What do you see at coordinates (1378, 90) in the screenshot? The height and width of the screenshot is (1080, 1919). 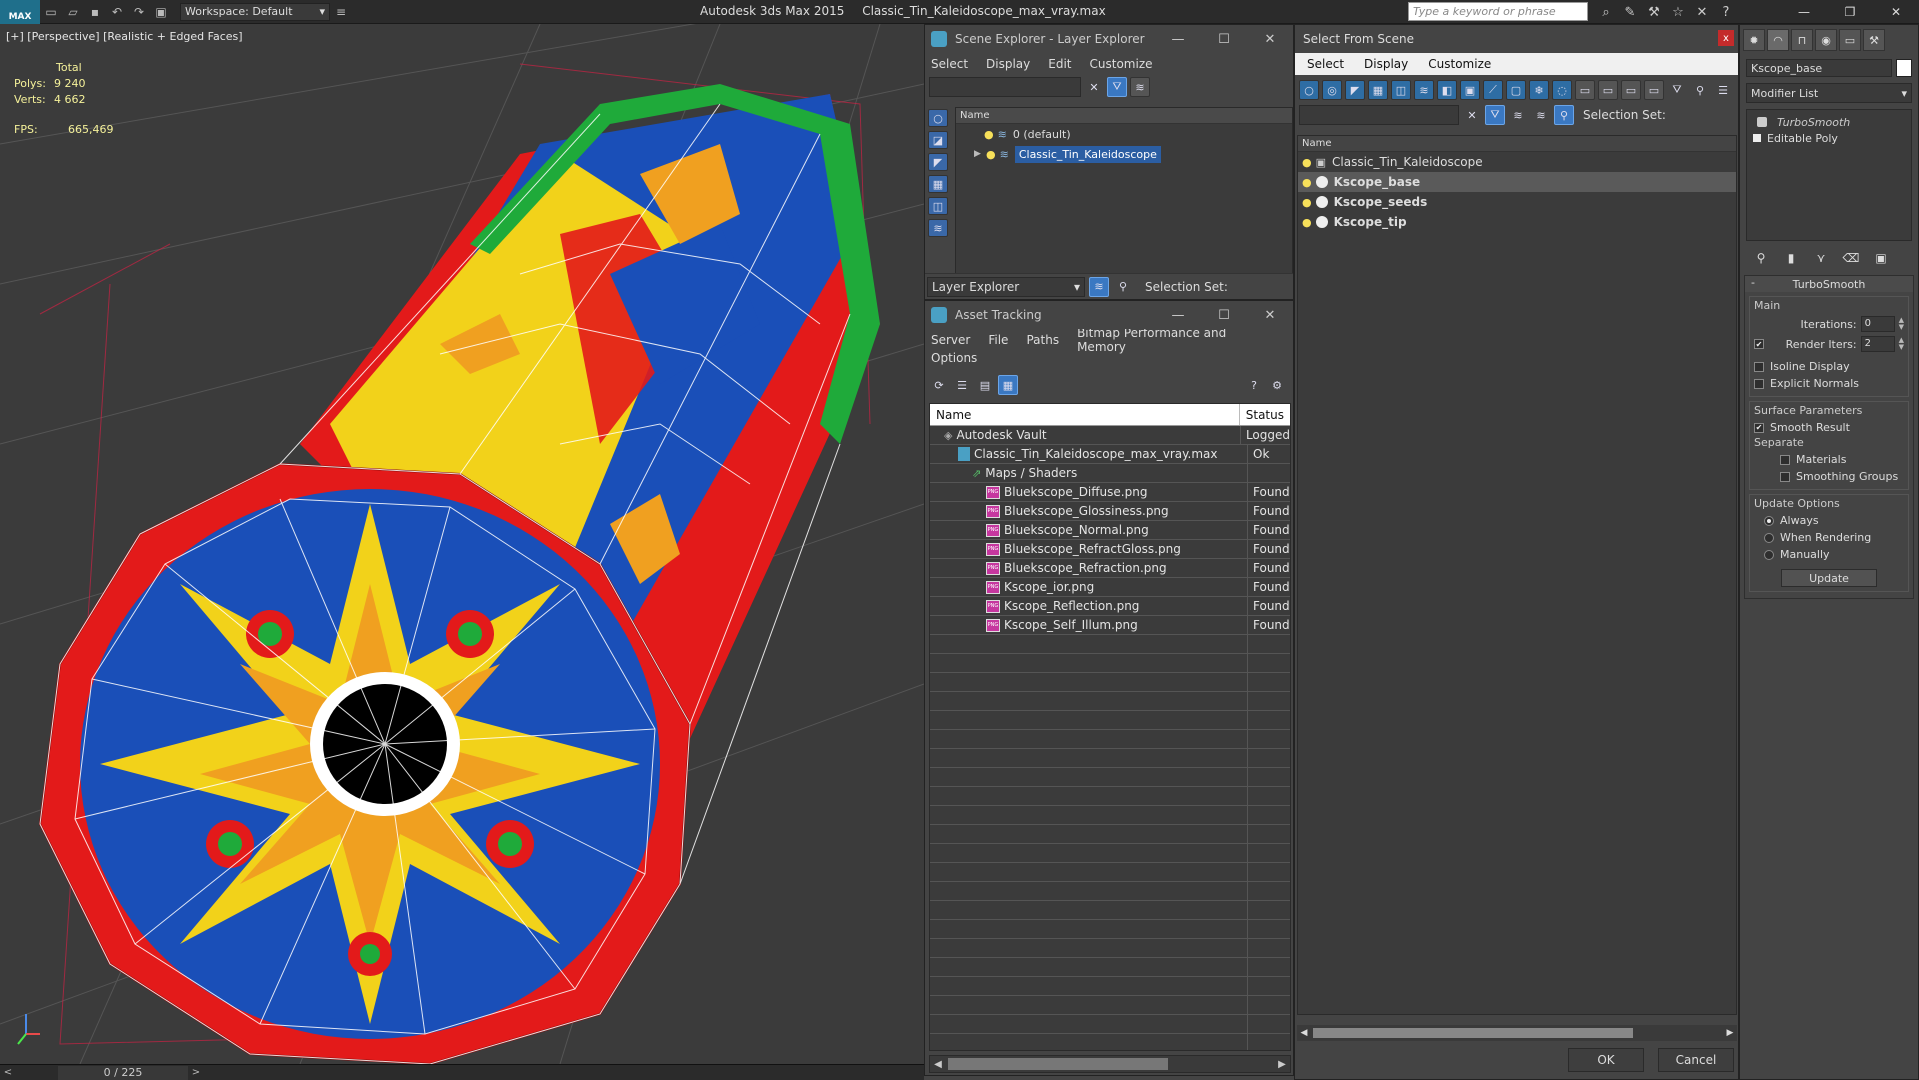 I see `cameras-filter-icon: ▦` at bounding box center [1378, 90].